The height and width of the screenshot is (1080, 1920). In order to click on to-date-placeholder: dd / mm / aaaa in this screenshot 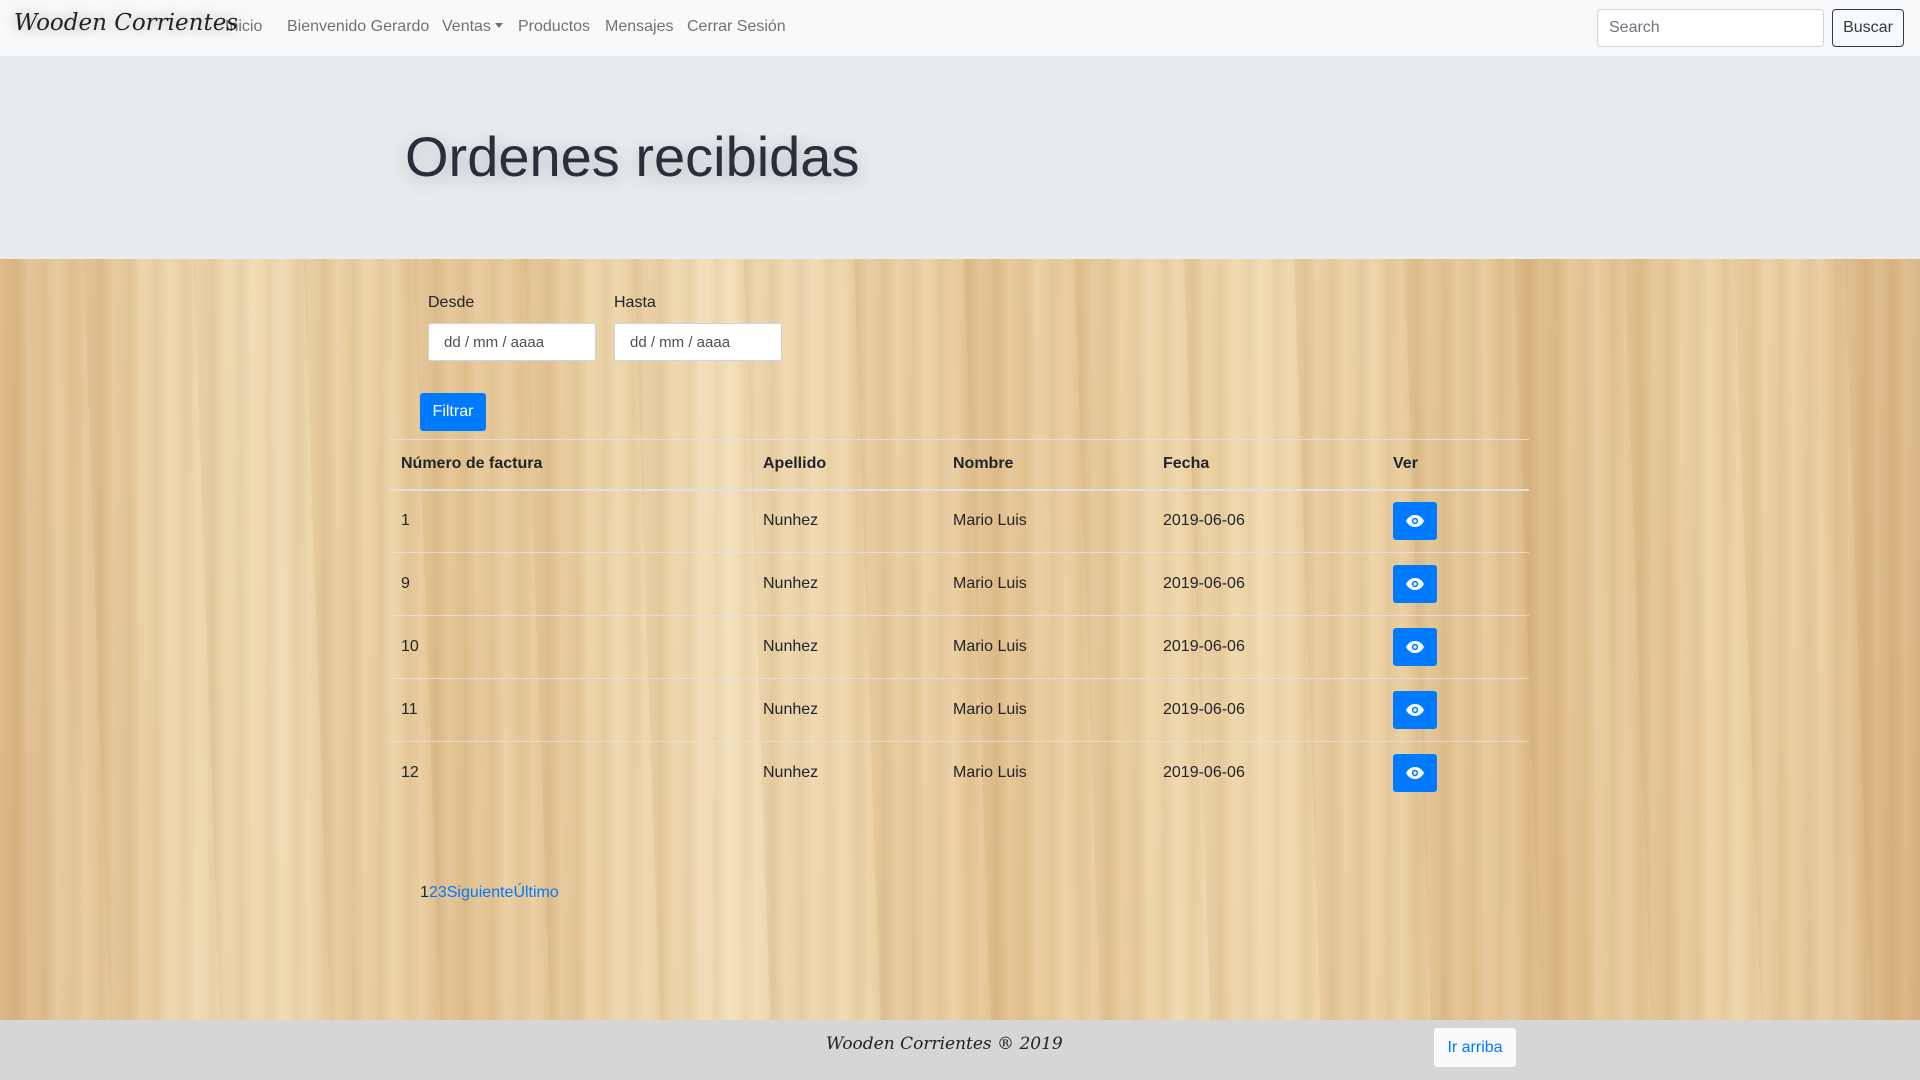, I will do `click(680, 342)`.